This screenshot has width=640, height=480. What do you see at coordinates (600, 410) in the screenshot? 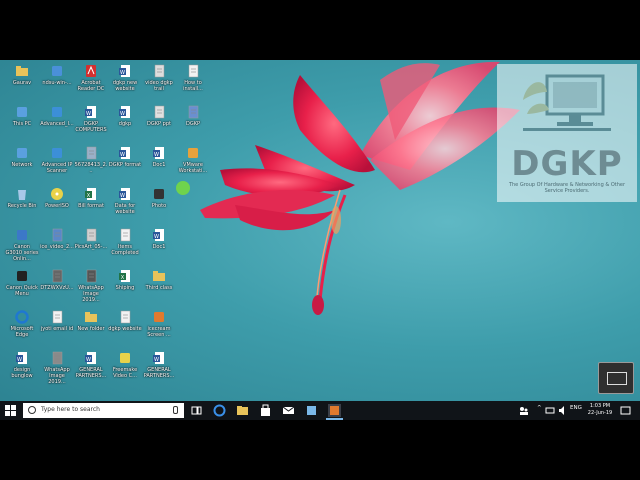
I see `taskbar-clock: 1:03 PM 22-Jun-19` at bounding box center [600, 410].